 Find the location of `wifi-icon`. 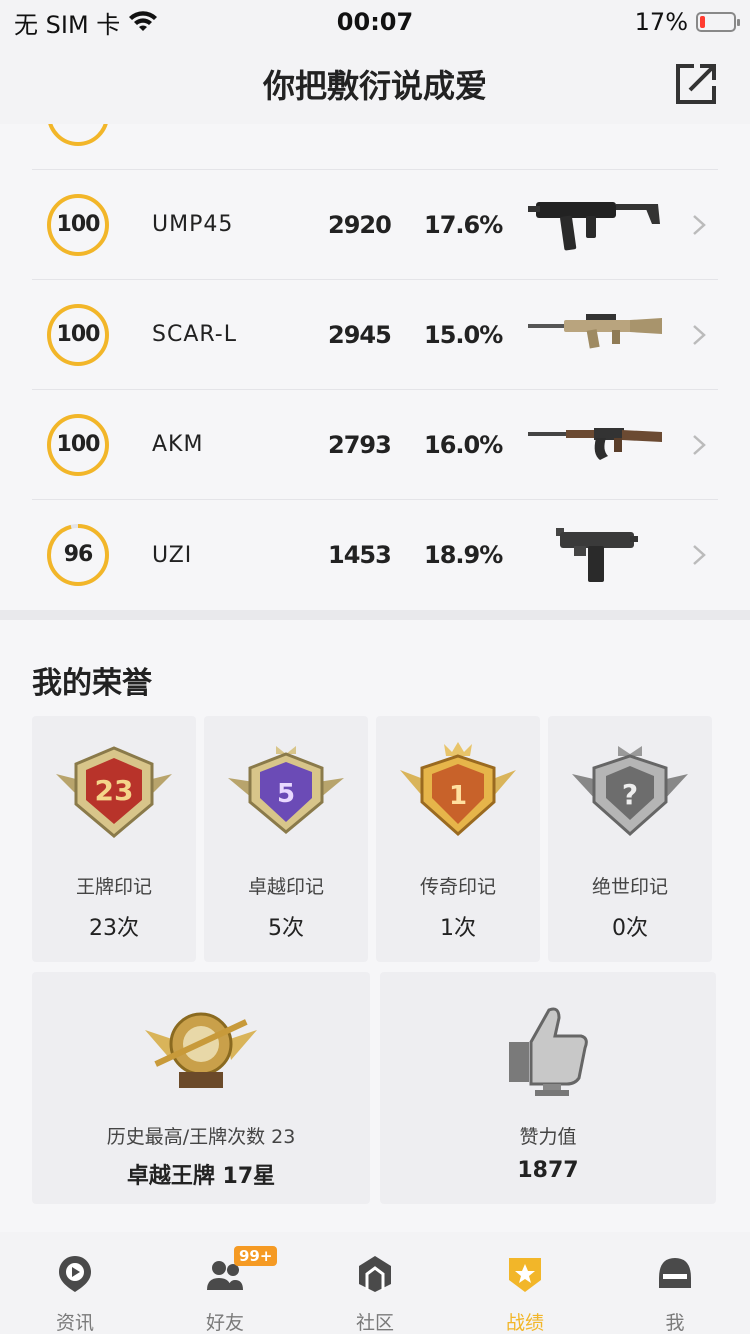

wifi-icon is located at coordinates (143, 21).